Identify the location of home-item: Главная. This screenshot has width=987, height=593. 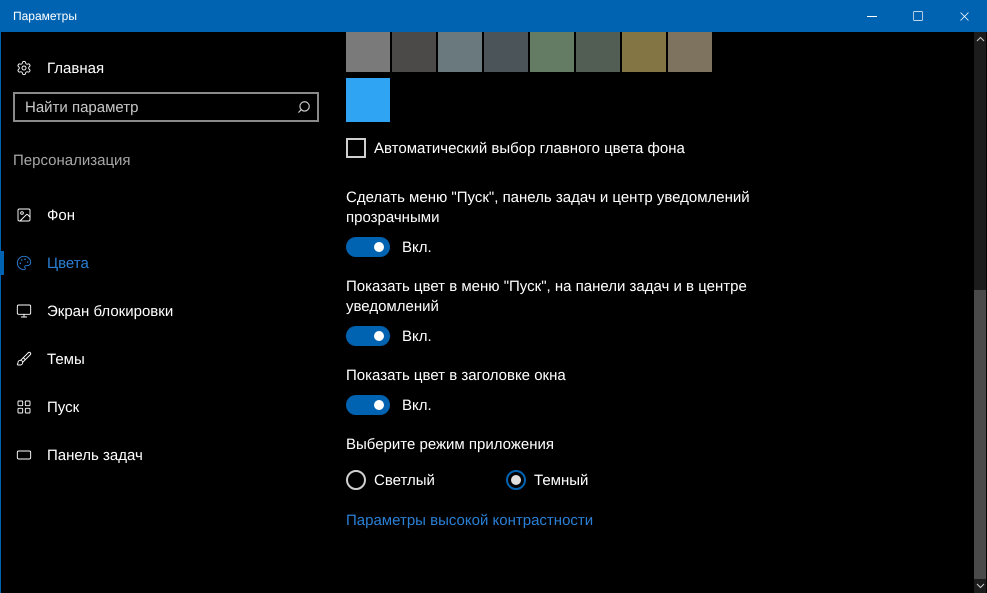
(166, 68).